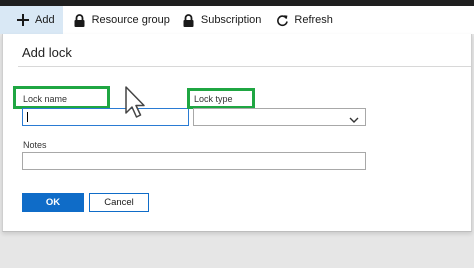 The width and height of the screenshot is (474, 268). I want to click on notes-label: Notes, so click(35, 145).